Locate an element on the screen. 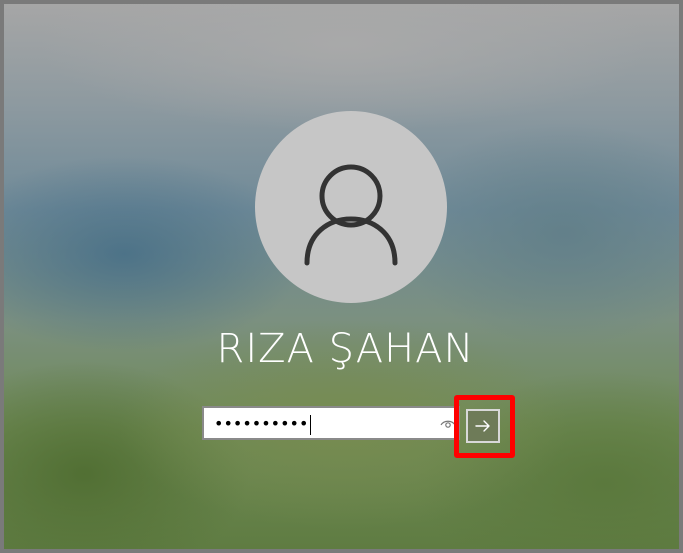 The height and width of the screenshot is (553, 683). submit-button is located at coordinates (483, 426).